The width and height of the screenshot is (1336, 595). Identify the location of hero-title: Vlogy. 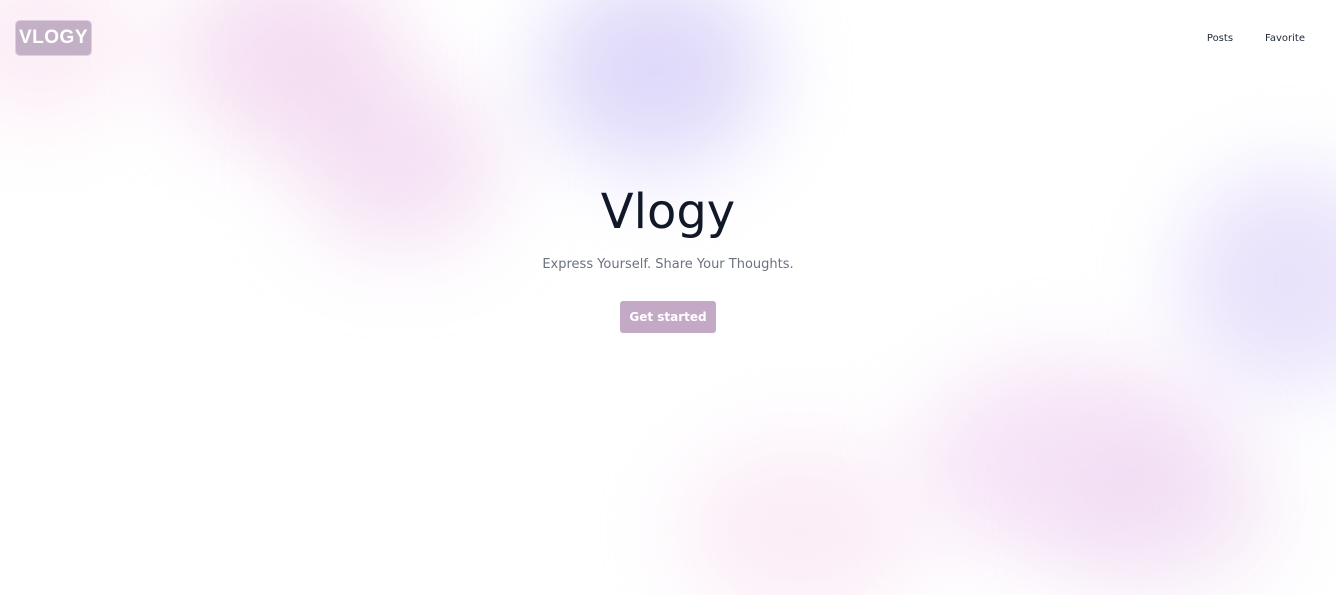
(668, 212).